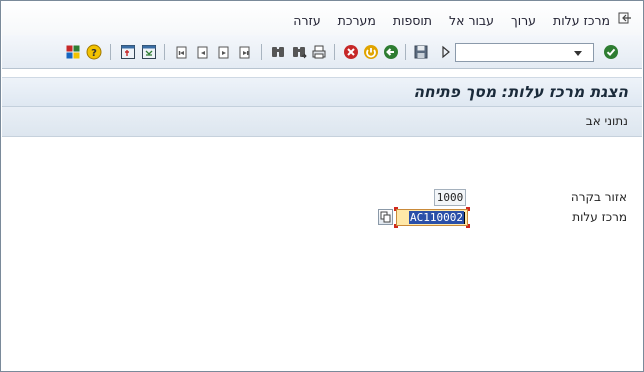 This screenshot has height=372, width=644. I want to click on menu-bar: מרכז עלות ערוך עבור אל תוספות מערכת עזרה, so click(322, 18).